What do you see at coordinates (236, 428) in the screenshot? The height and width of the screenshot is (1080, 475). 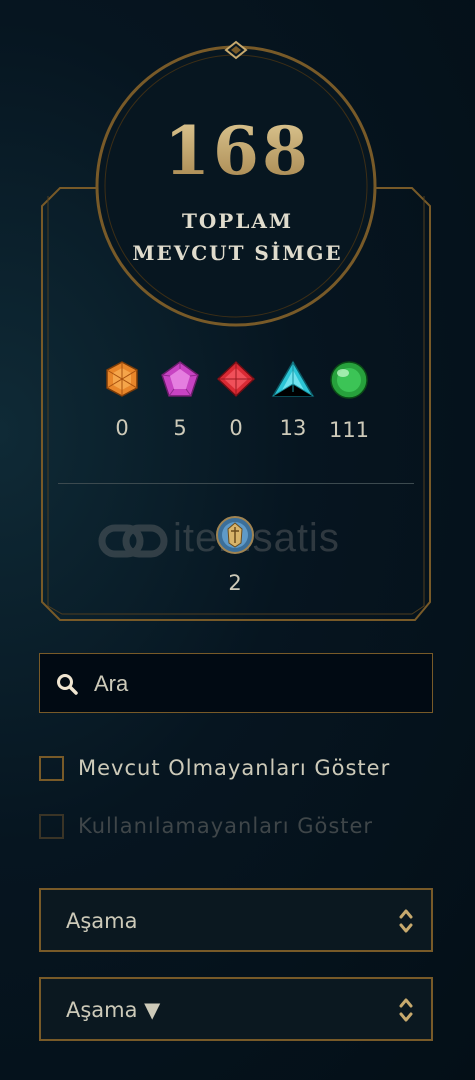 I see `gem-red-count: 0` at bounding box center [236, 428].